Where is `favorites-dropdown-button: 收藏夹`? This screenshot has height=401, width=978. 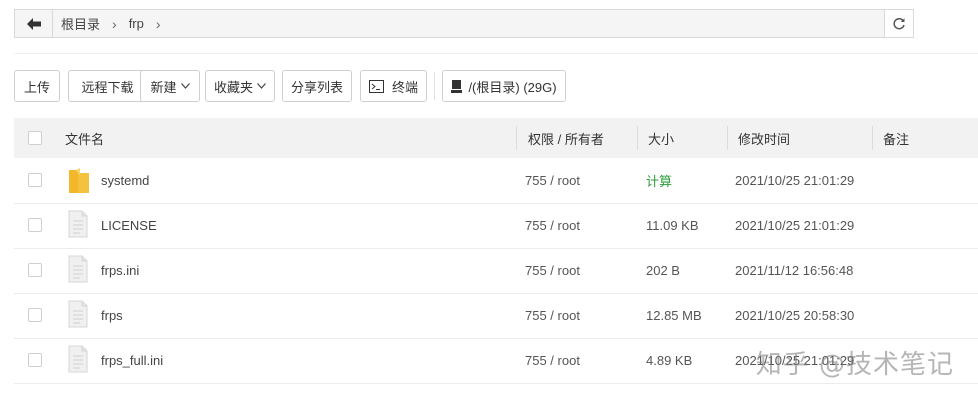 favorites-dropdown-button: 收藏夹 is located at coordinates (240, 86).